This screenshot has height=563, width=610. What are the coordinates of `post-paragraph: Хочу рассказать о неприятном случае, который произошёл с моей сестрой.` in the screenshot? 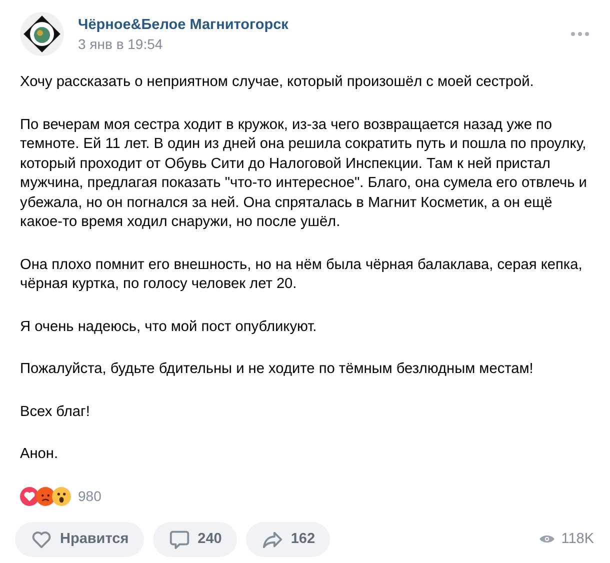 It's located at (277, 82).